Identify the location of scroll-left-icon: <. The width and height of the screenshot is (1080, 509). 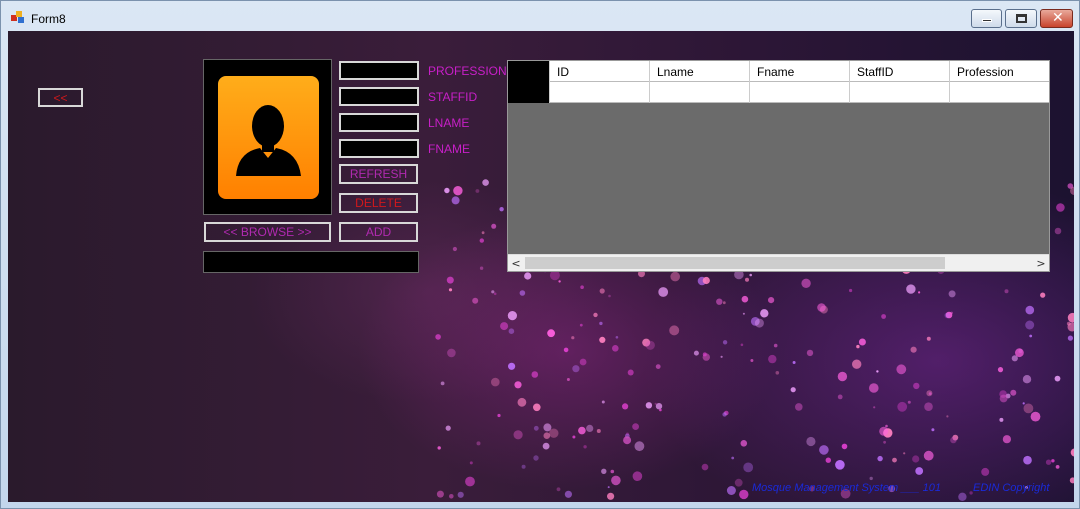
(516, 263).